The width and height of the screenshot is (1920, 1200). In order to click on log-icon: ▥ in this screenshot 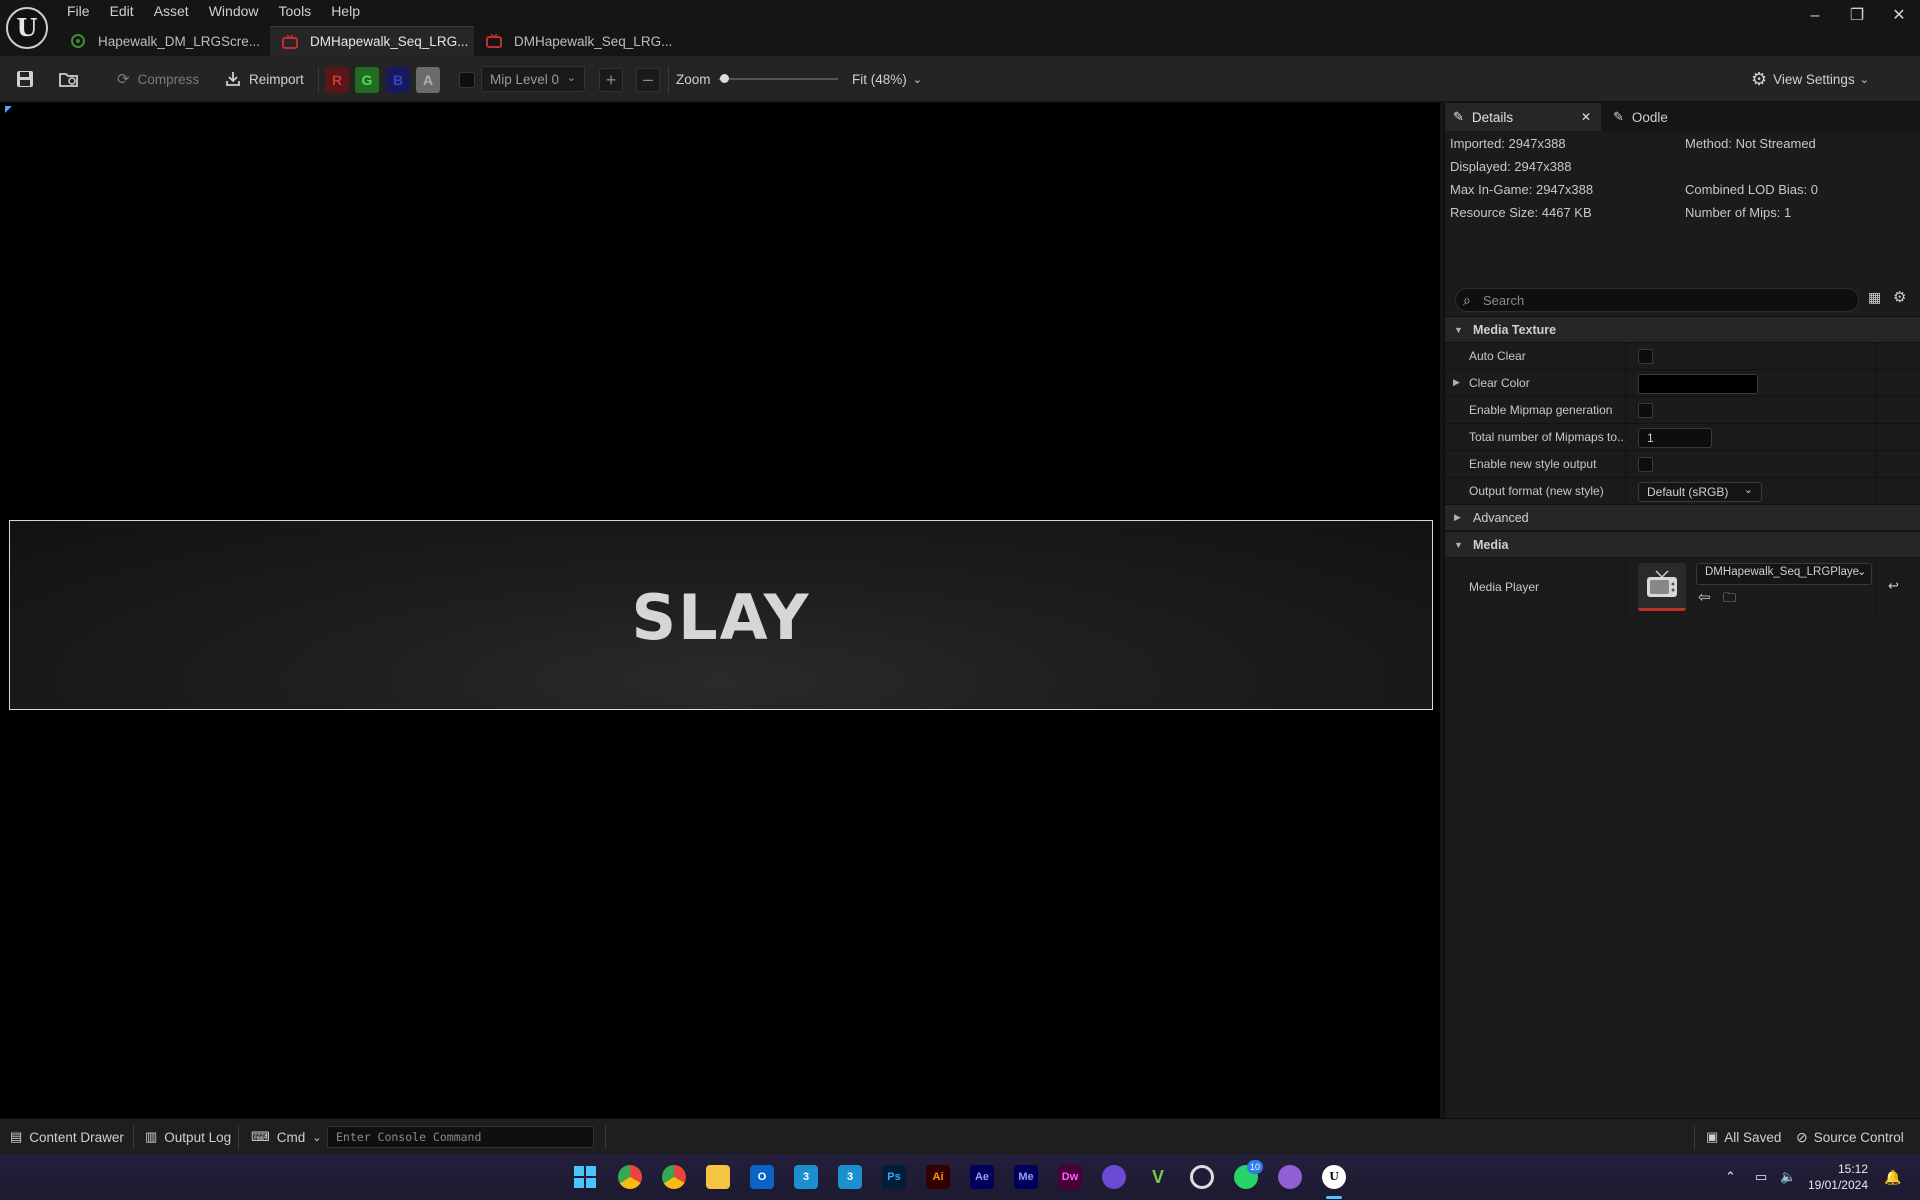, I will do `click(151, 1136)`.